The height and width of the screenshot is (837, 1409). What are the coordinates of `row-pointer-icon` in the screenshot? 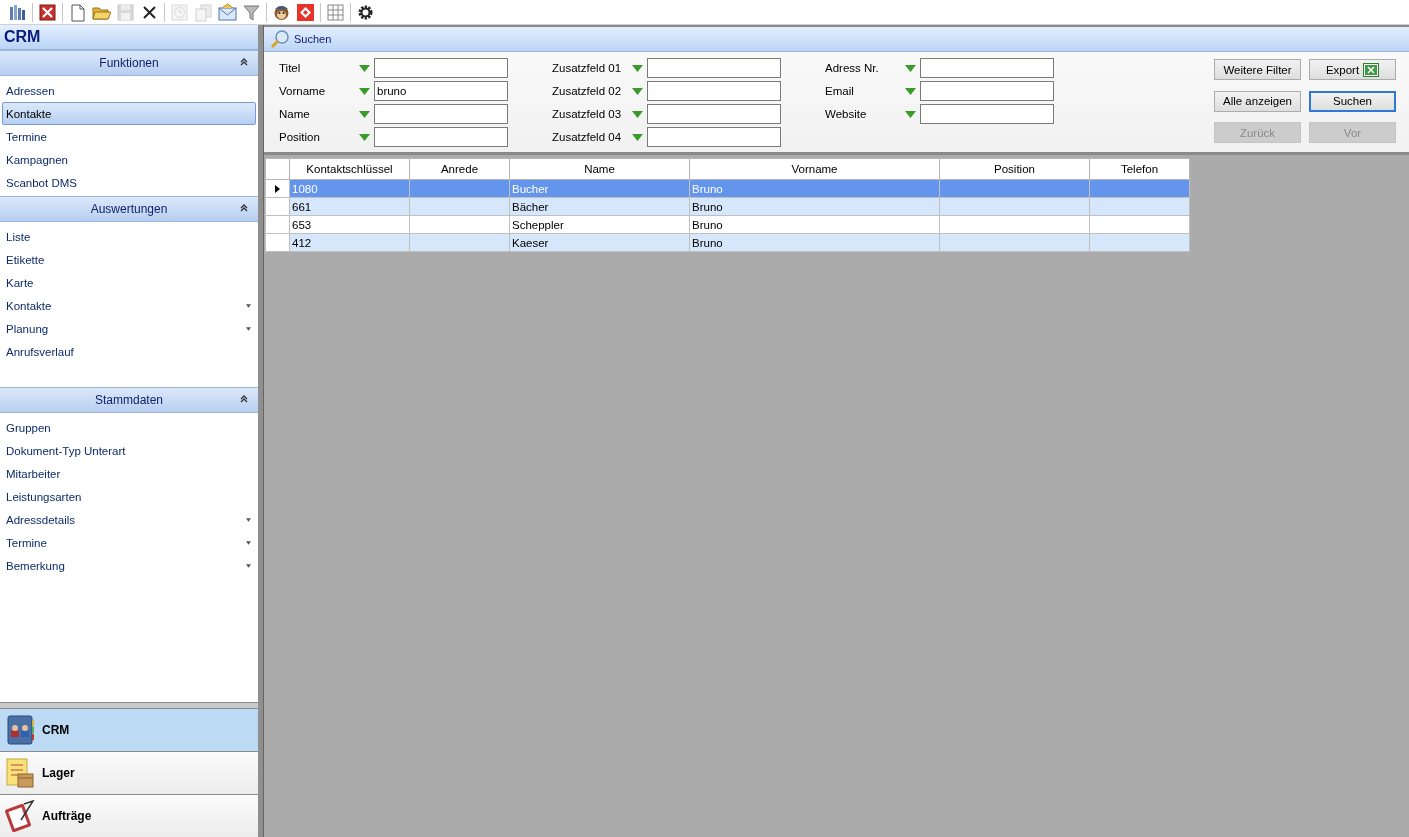 It's located at (277, 188).